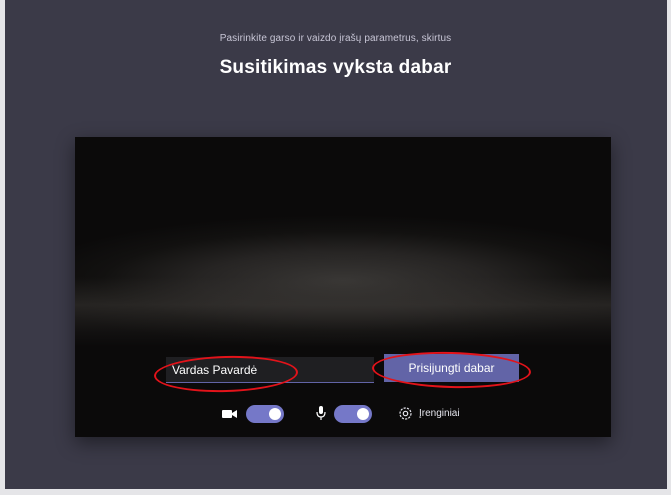 Image resolution: width=671 pixels, height=495 pixels. I want to click on camera-toggle-knob, so click(275, 414).